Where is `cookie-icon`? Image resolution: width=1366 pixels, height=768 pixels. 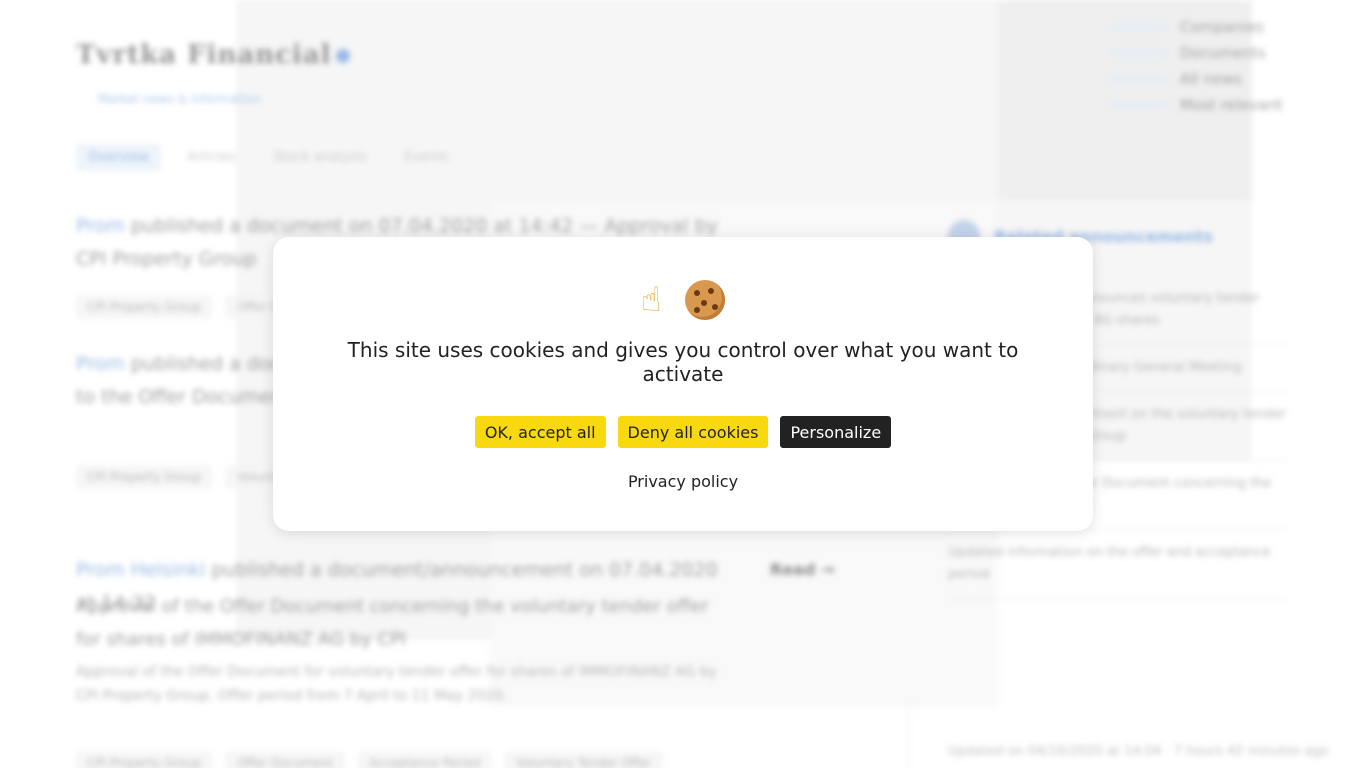 cookie-icon is located at coordinates (705, 300).